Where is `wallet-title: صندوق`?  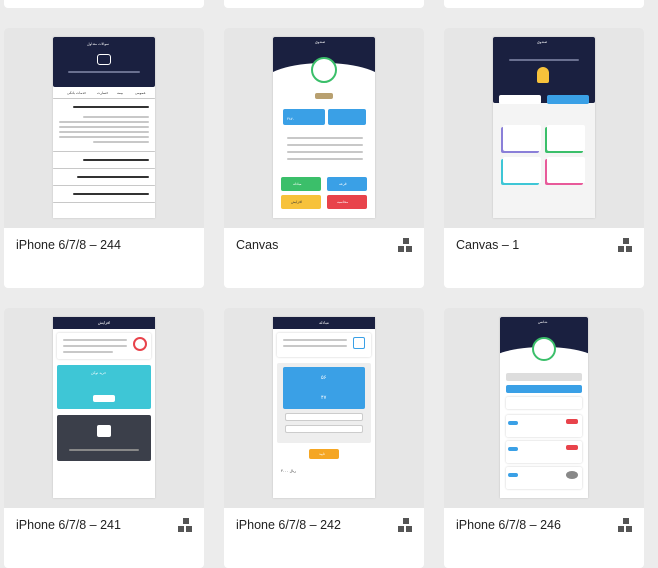 wallet-title: صندوق is located at coordinates (320, 42).